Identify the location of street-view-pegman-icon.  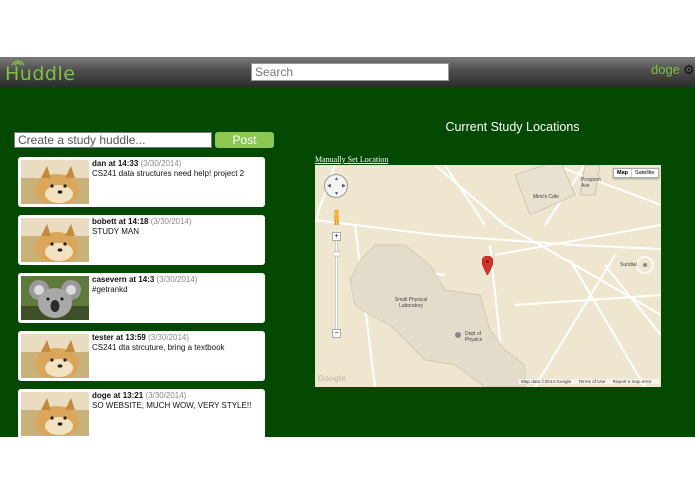
(336, 217).